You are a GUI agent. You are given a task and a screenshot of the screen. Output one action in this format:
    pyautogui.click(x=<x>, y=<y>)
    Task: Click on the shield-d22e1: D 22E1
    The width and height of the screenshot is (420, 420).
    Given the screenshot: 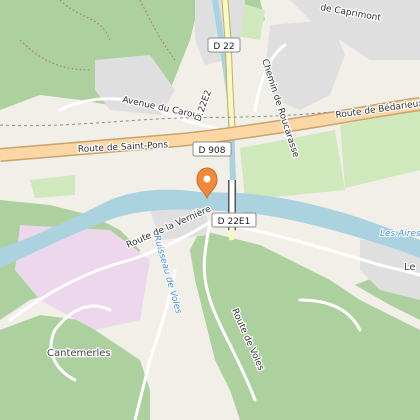 What is the action you would take?
    pyautogui.click(x=234, y=220)
    